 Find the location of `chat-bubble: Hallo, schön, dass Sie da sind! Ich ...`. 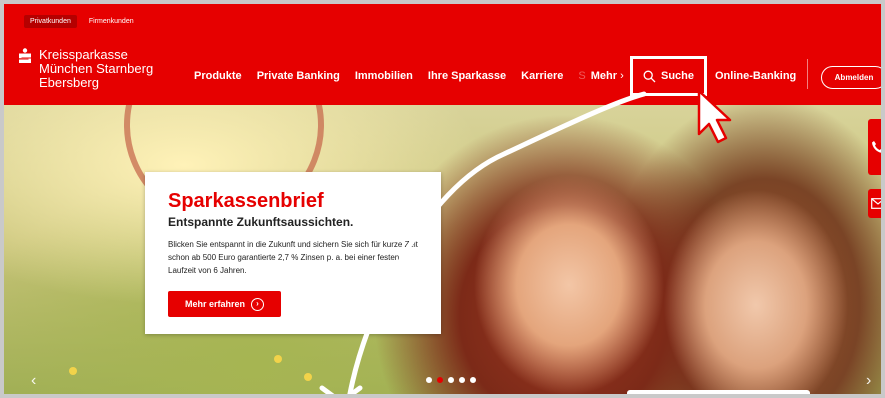

chat-bubble: Hallo, schön, dass Sie da sind! Ich ... is located at coordinates (718, 392).